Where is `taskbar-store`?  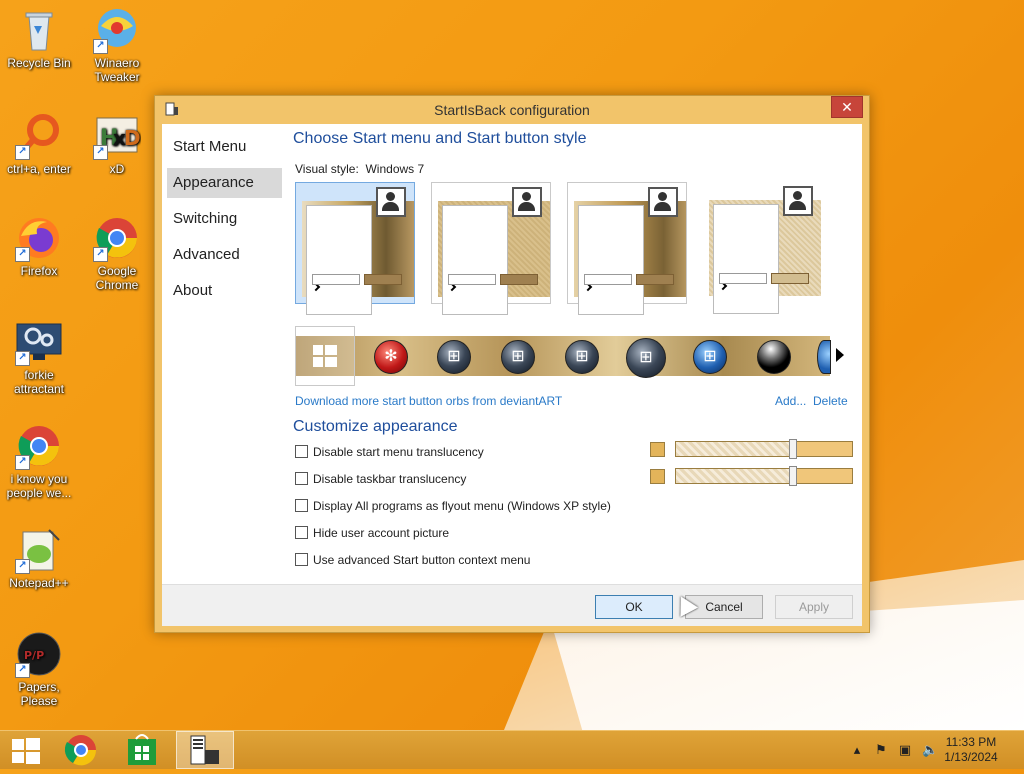 taskbar-store is located at coordinates (142, 750).